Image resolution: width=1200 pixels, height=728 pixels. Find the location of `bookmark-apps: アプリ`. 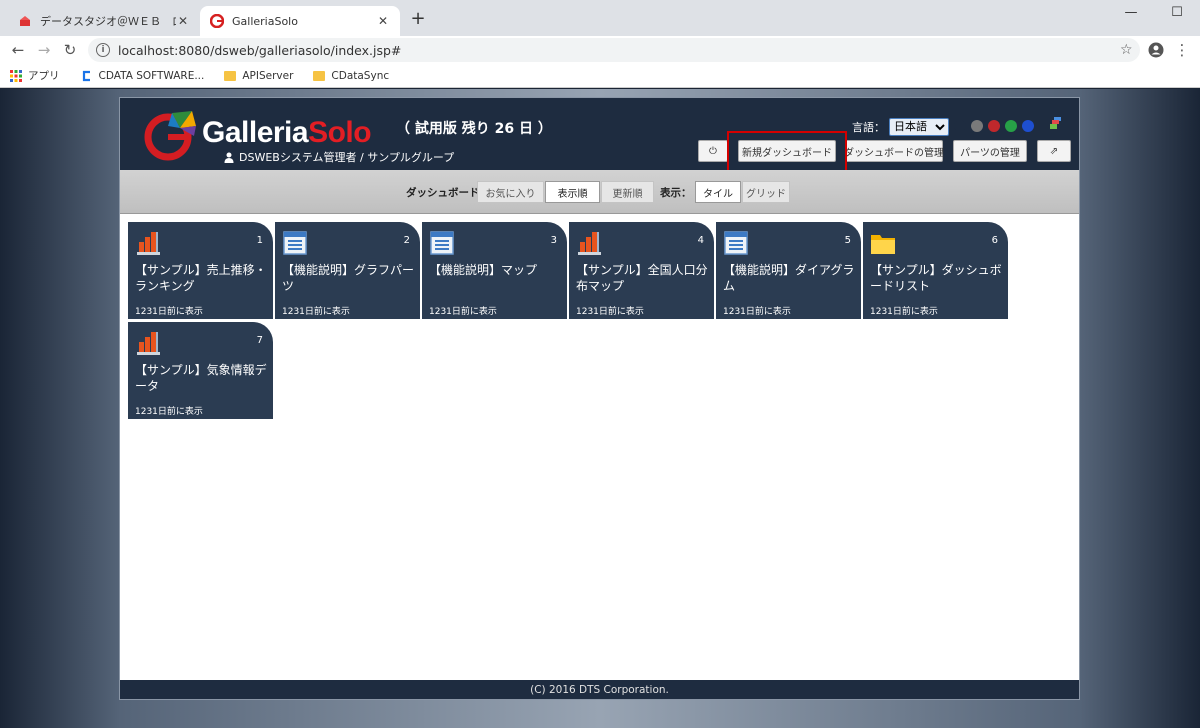

bookmark-apps: アプリ is located at coordinates (35, 75).